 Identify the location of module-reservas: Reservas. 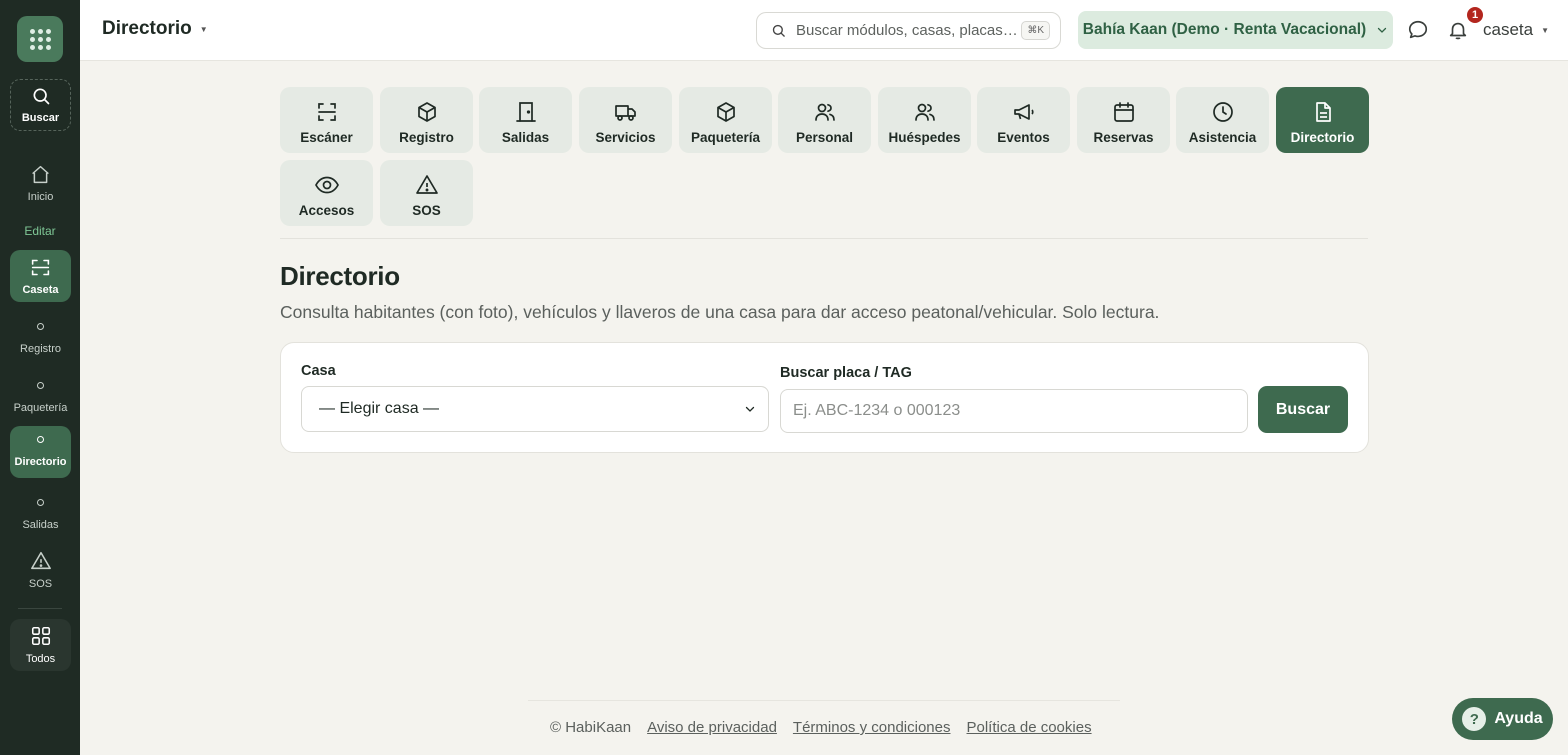
(1123, 120).